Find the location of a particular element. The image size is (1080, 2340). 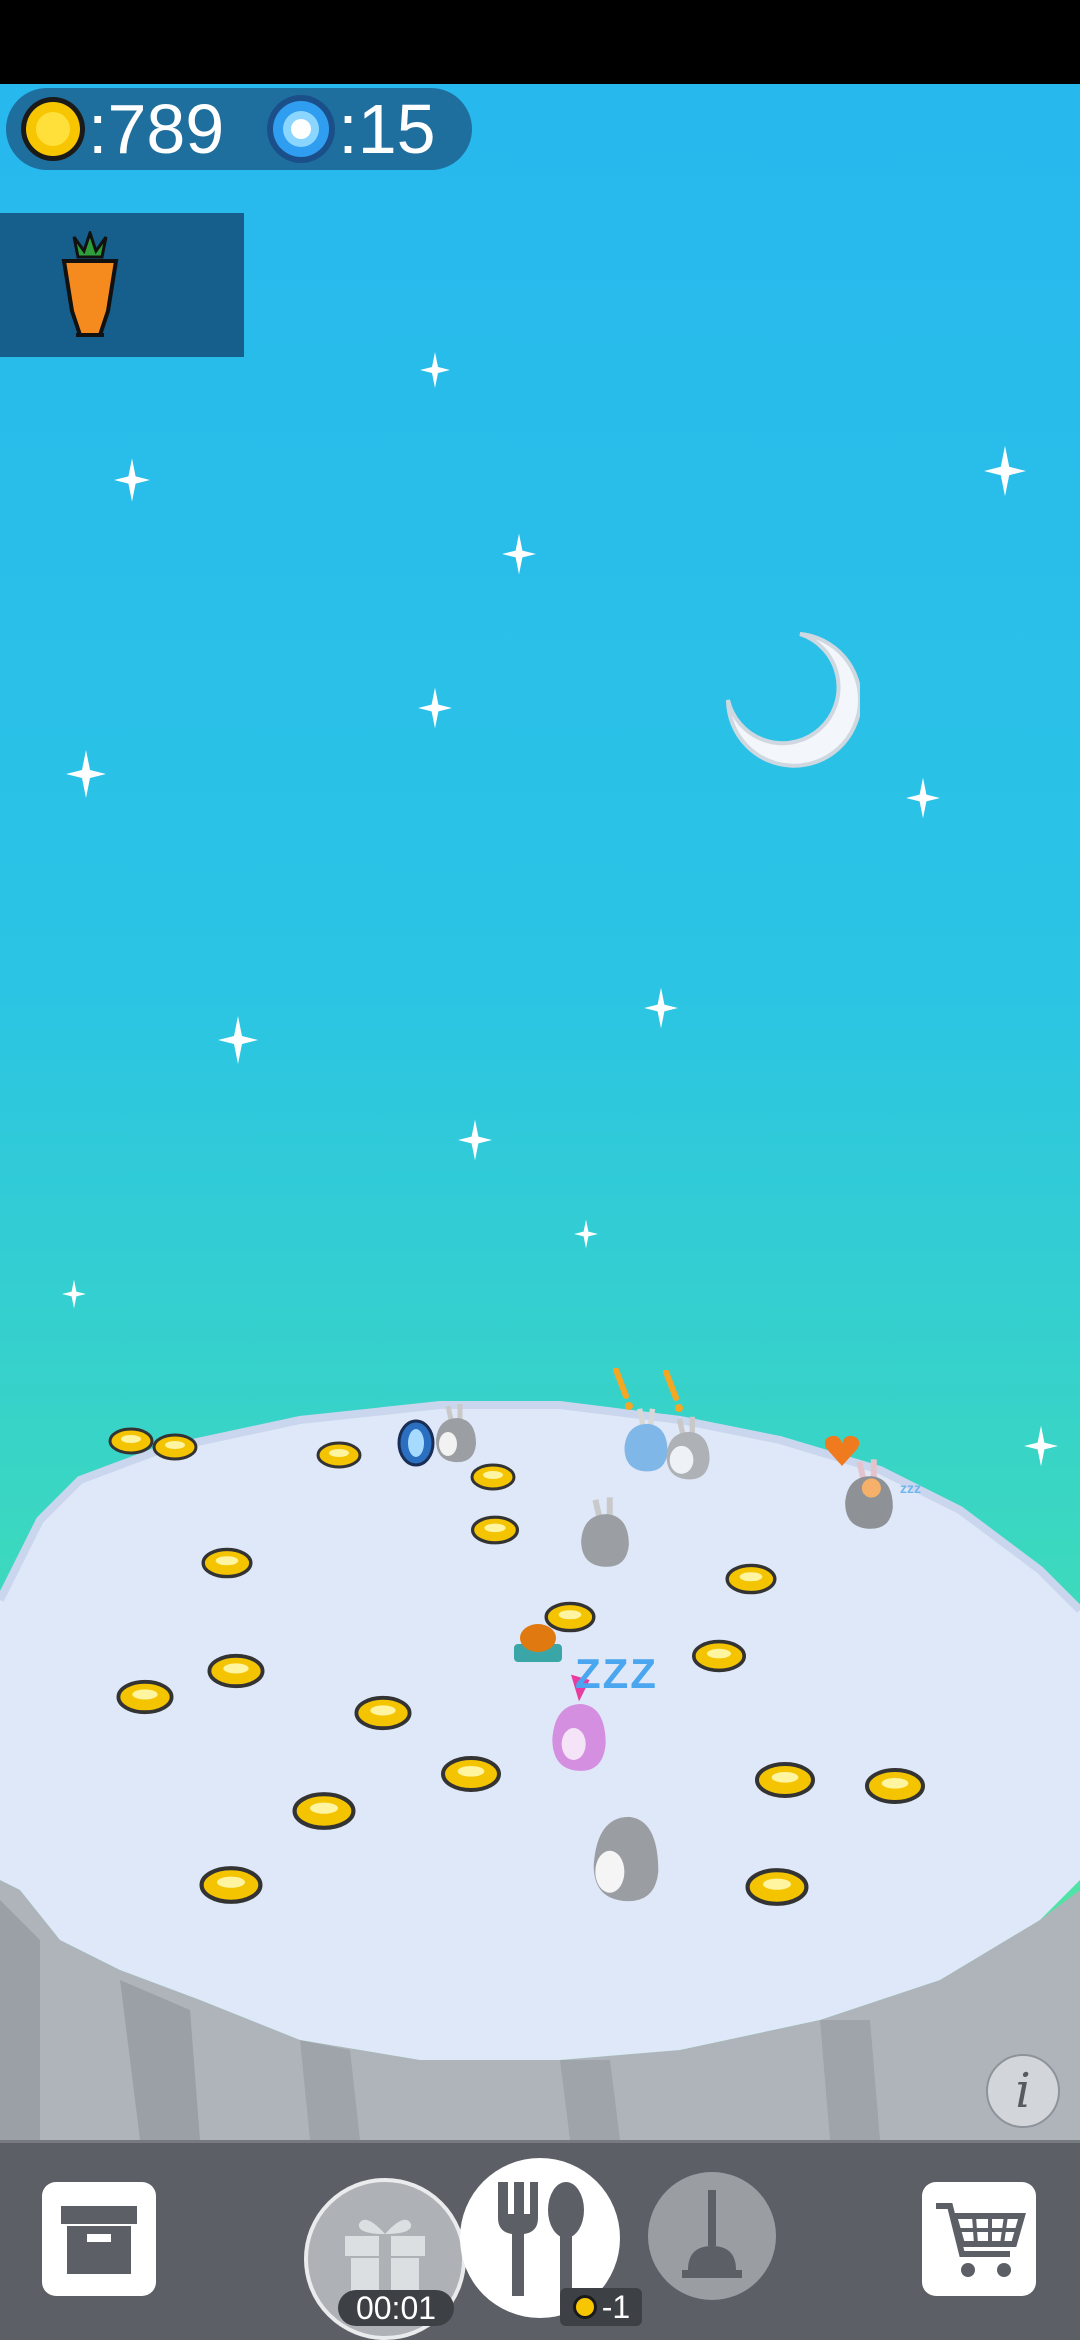

storage-button is located at coordinates (99, 2239).